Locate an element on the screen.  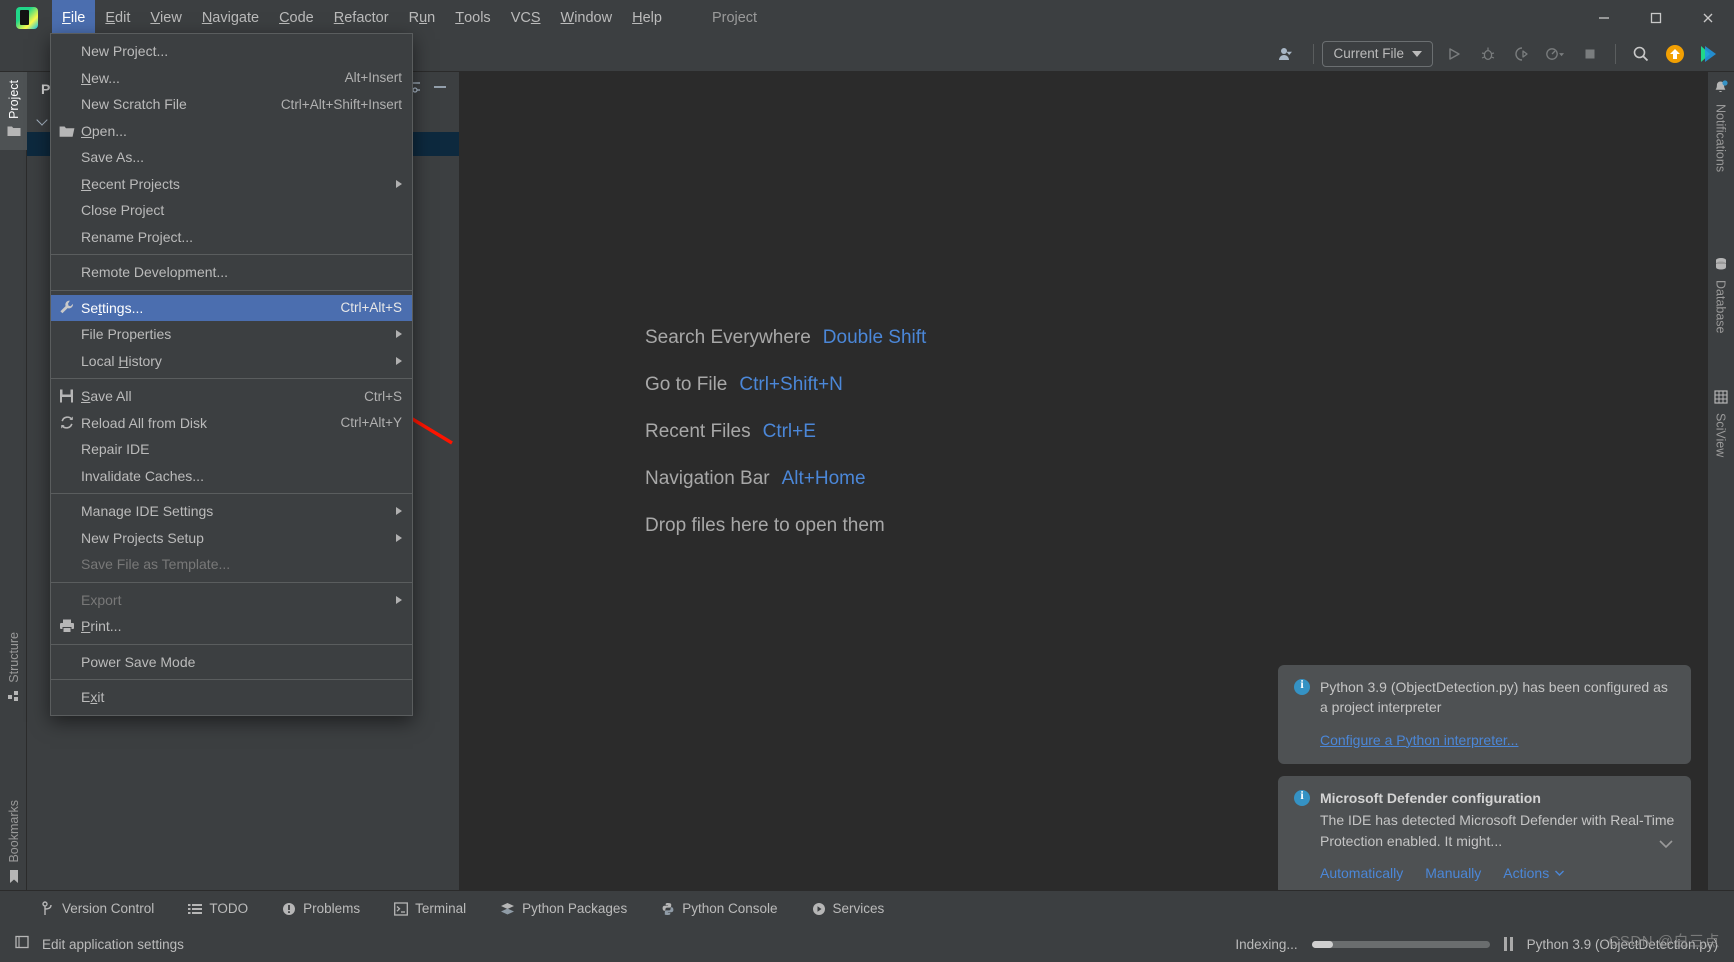
close-button is located at coordinates (1708, 18).